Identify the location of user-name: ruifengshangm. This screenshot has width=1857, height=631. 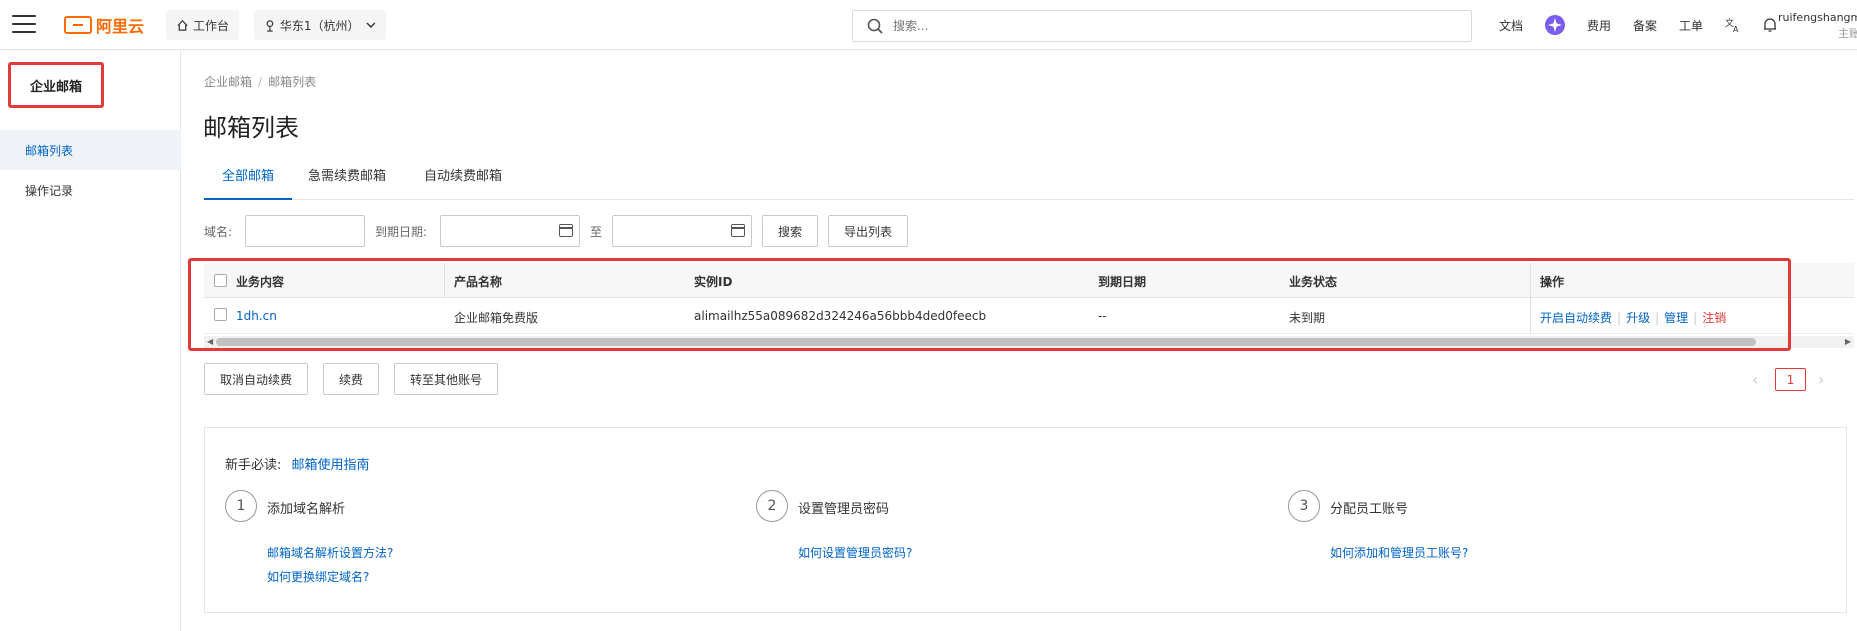
(1817, 17).